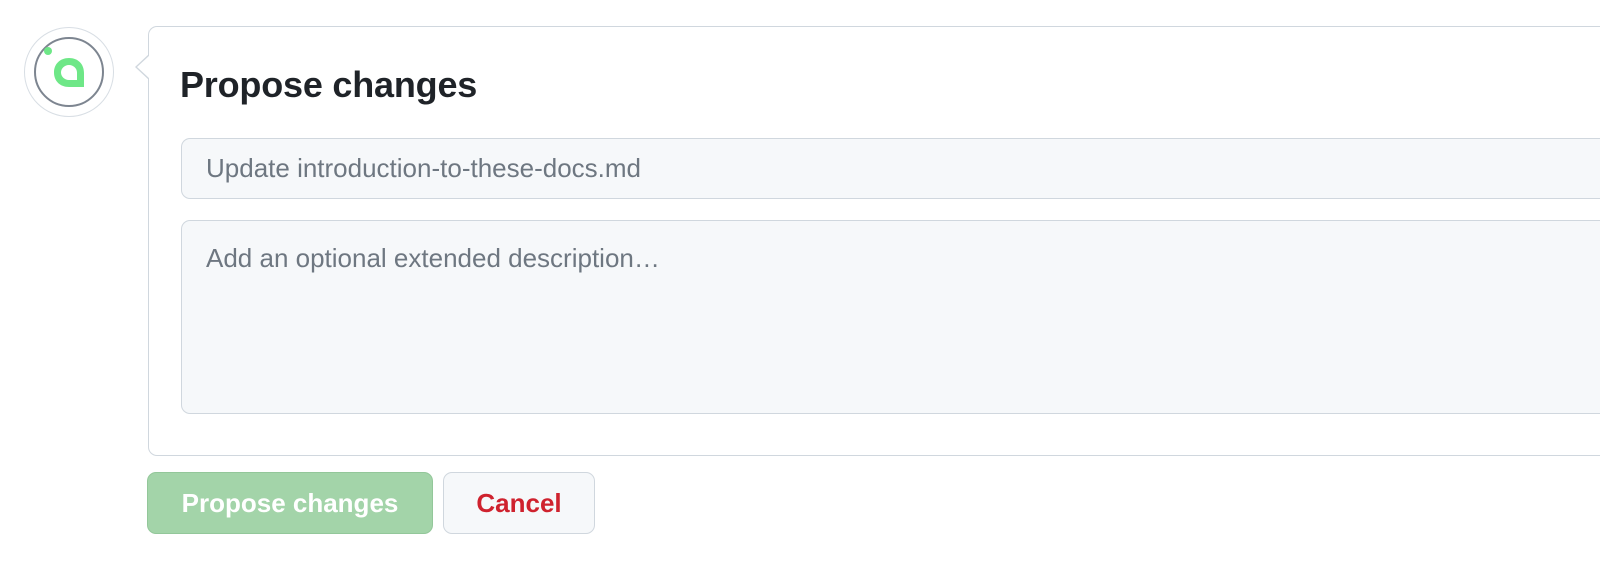 The image size is (1600, 570). I want to click on propose-changes-button: Propose changes, so click(290, 503).